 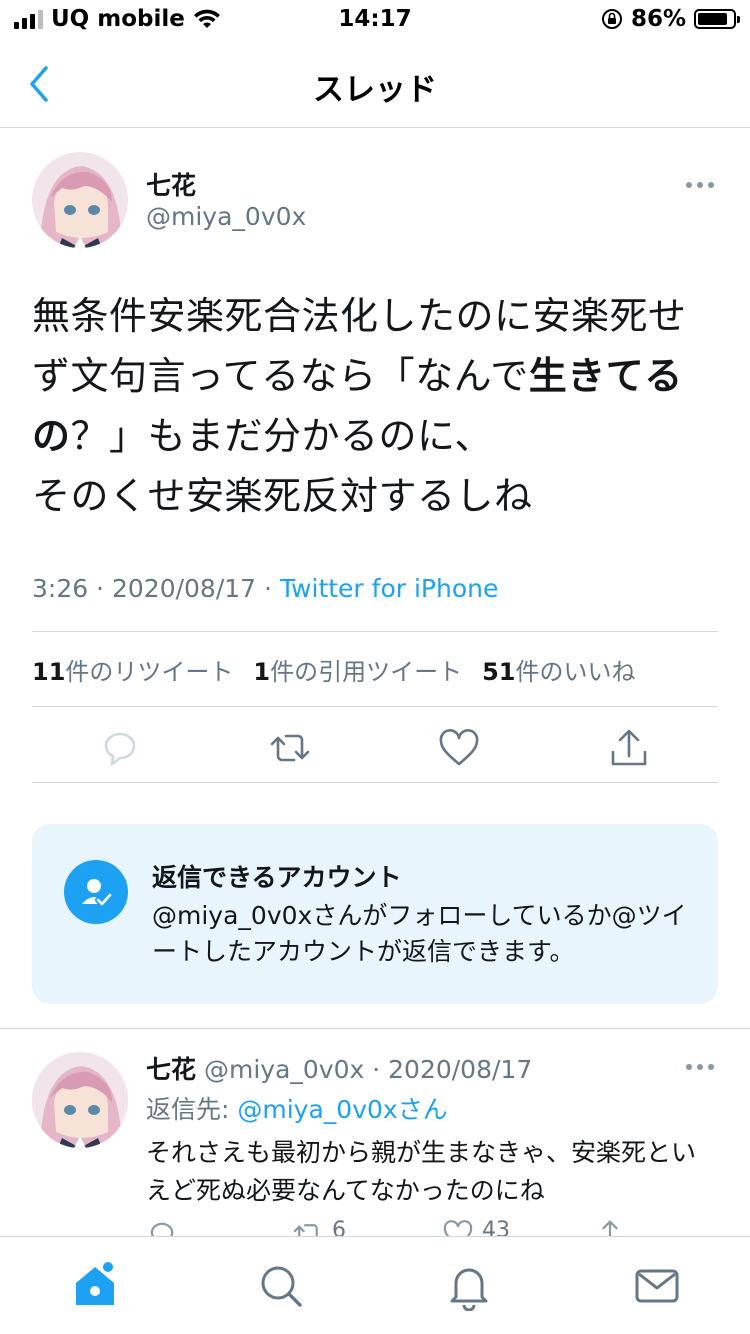 I want to click on tweet-time: 3:26, so click(x=60, y=588).